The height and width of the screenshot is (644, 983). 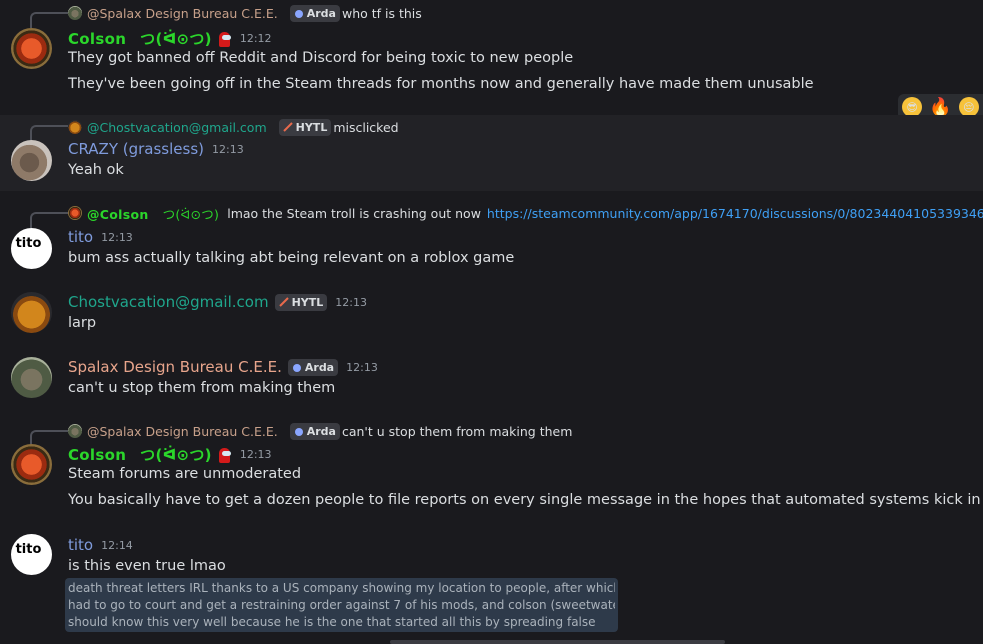 I want to click on fire-emoji: 🔥, so click(x=940, y=107).